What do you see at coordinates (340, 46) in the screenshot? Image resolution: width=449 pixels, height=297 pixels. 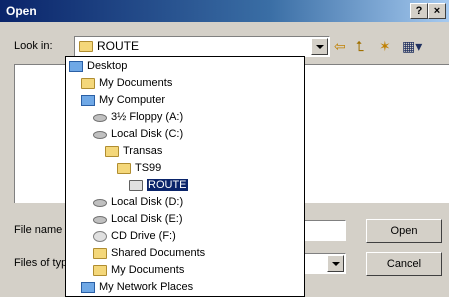 I see `back-icon: ⇦` at bounding box center [340, 46].